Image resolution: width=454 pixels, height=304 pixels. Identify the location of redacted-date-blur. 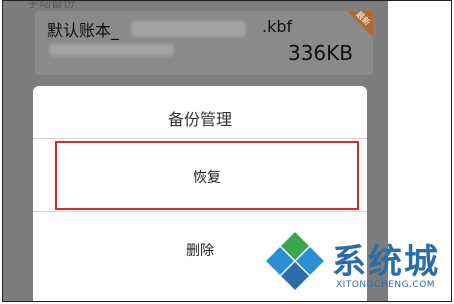
(111, 50).